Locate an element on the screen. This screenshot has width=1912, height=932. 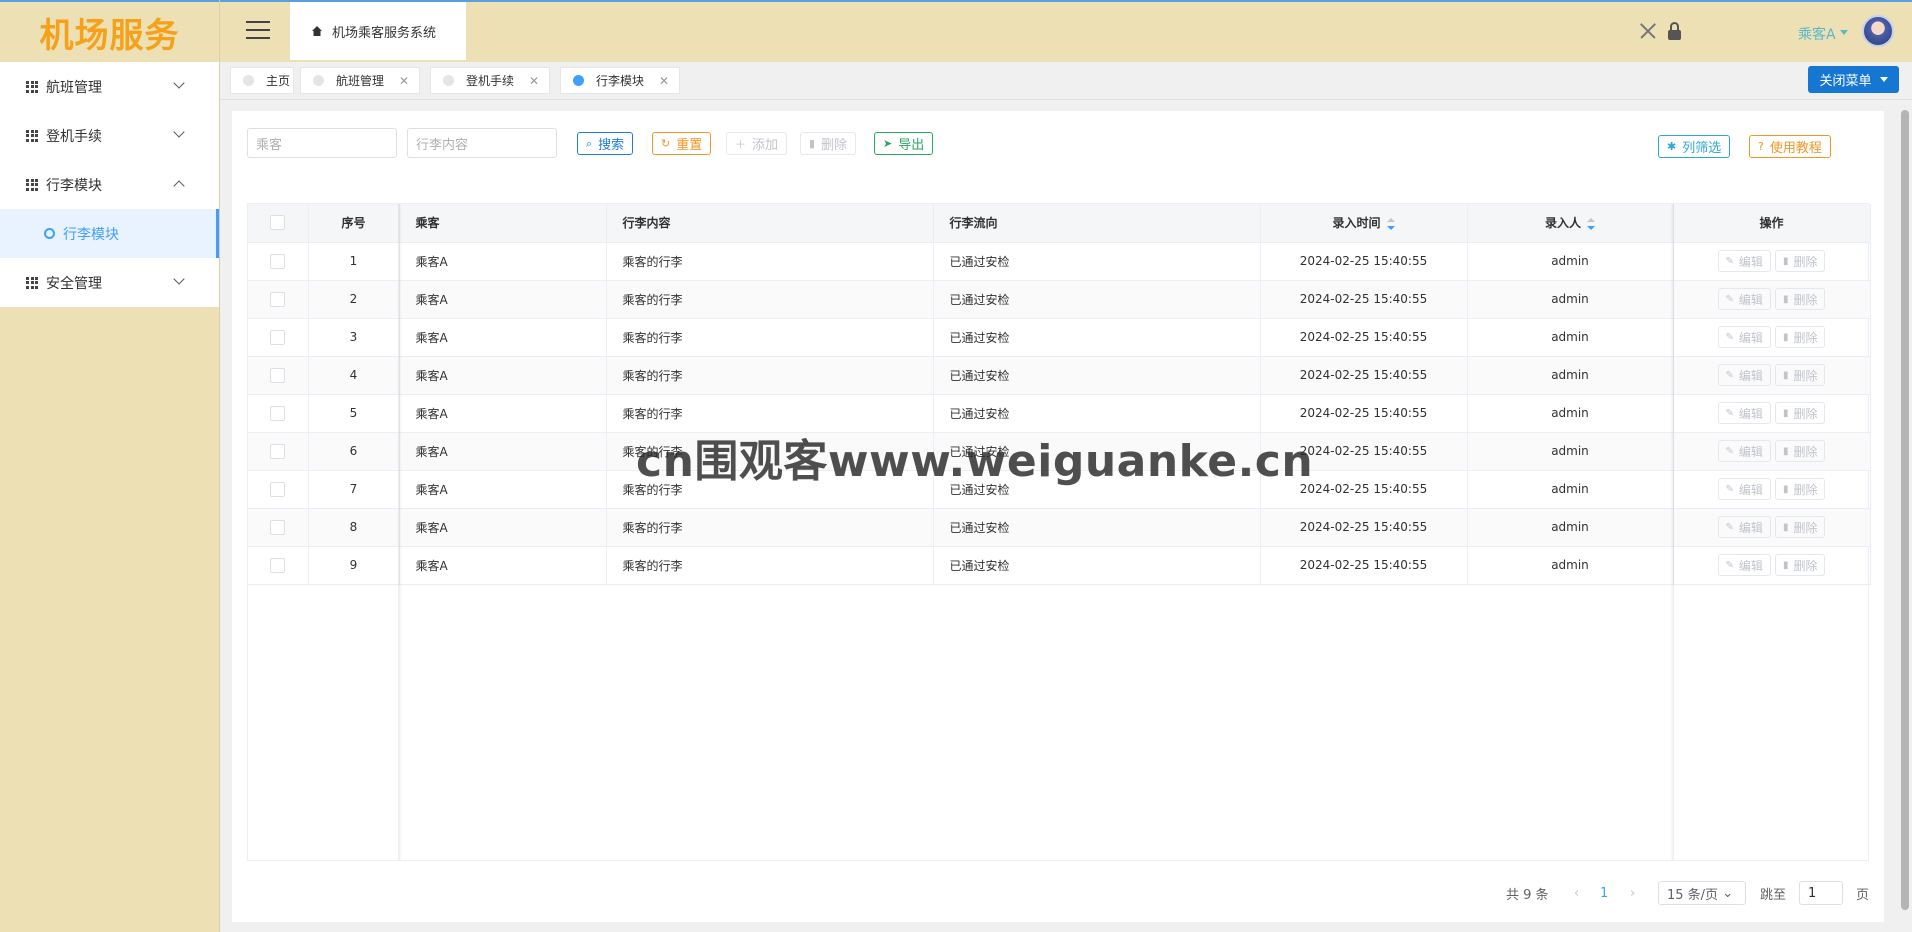
export-button: ➤ 导出 is located at coordinates (904, 143).